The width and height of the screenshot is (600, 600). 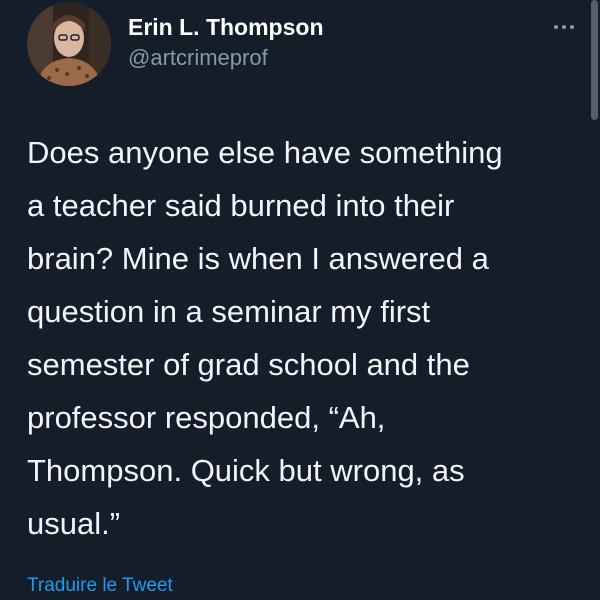 I want to click on avatar, so click(x=69, y=44).